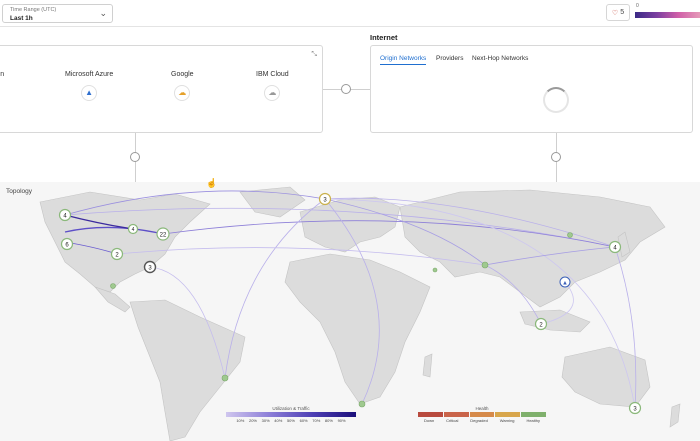  I want to click on madagascar, so click(427, 365).